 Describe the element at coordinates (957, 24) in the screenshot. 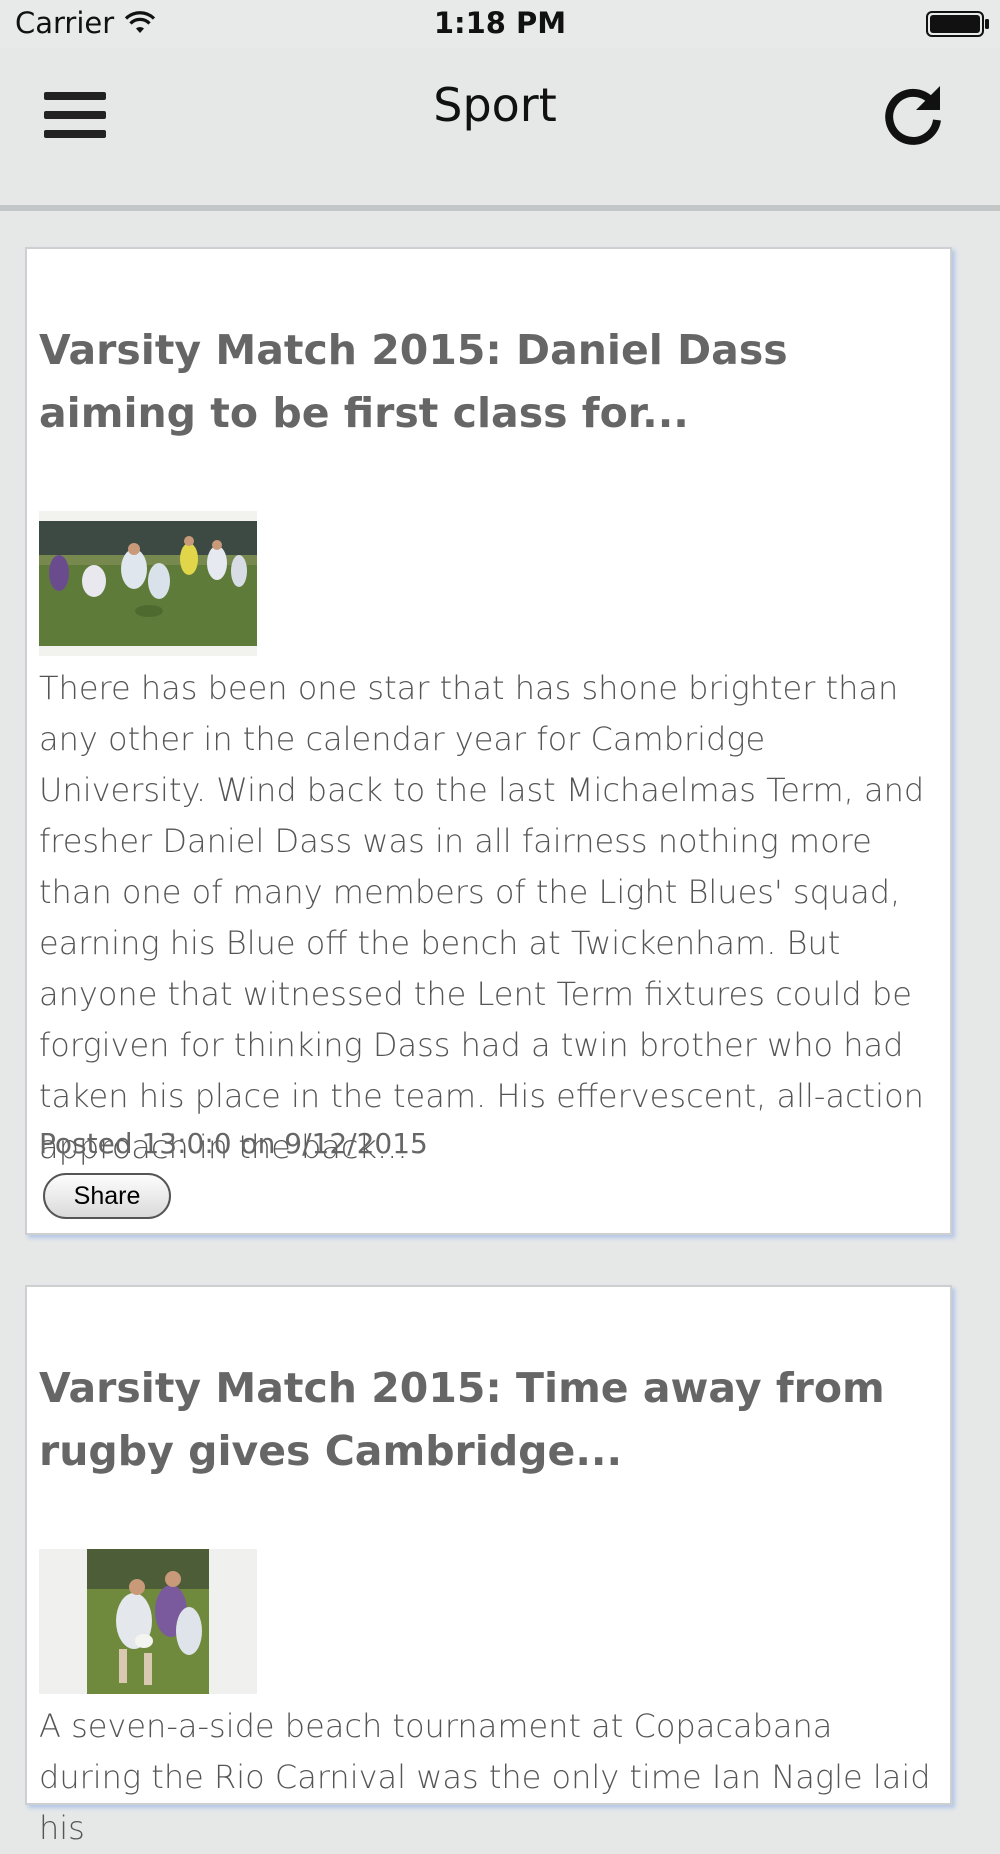

I see `battery-icon` at that location.